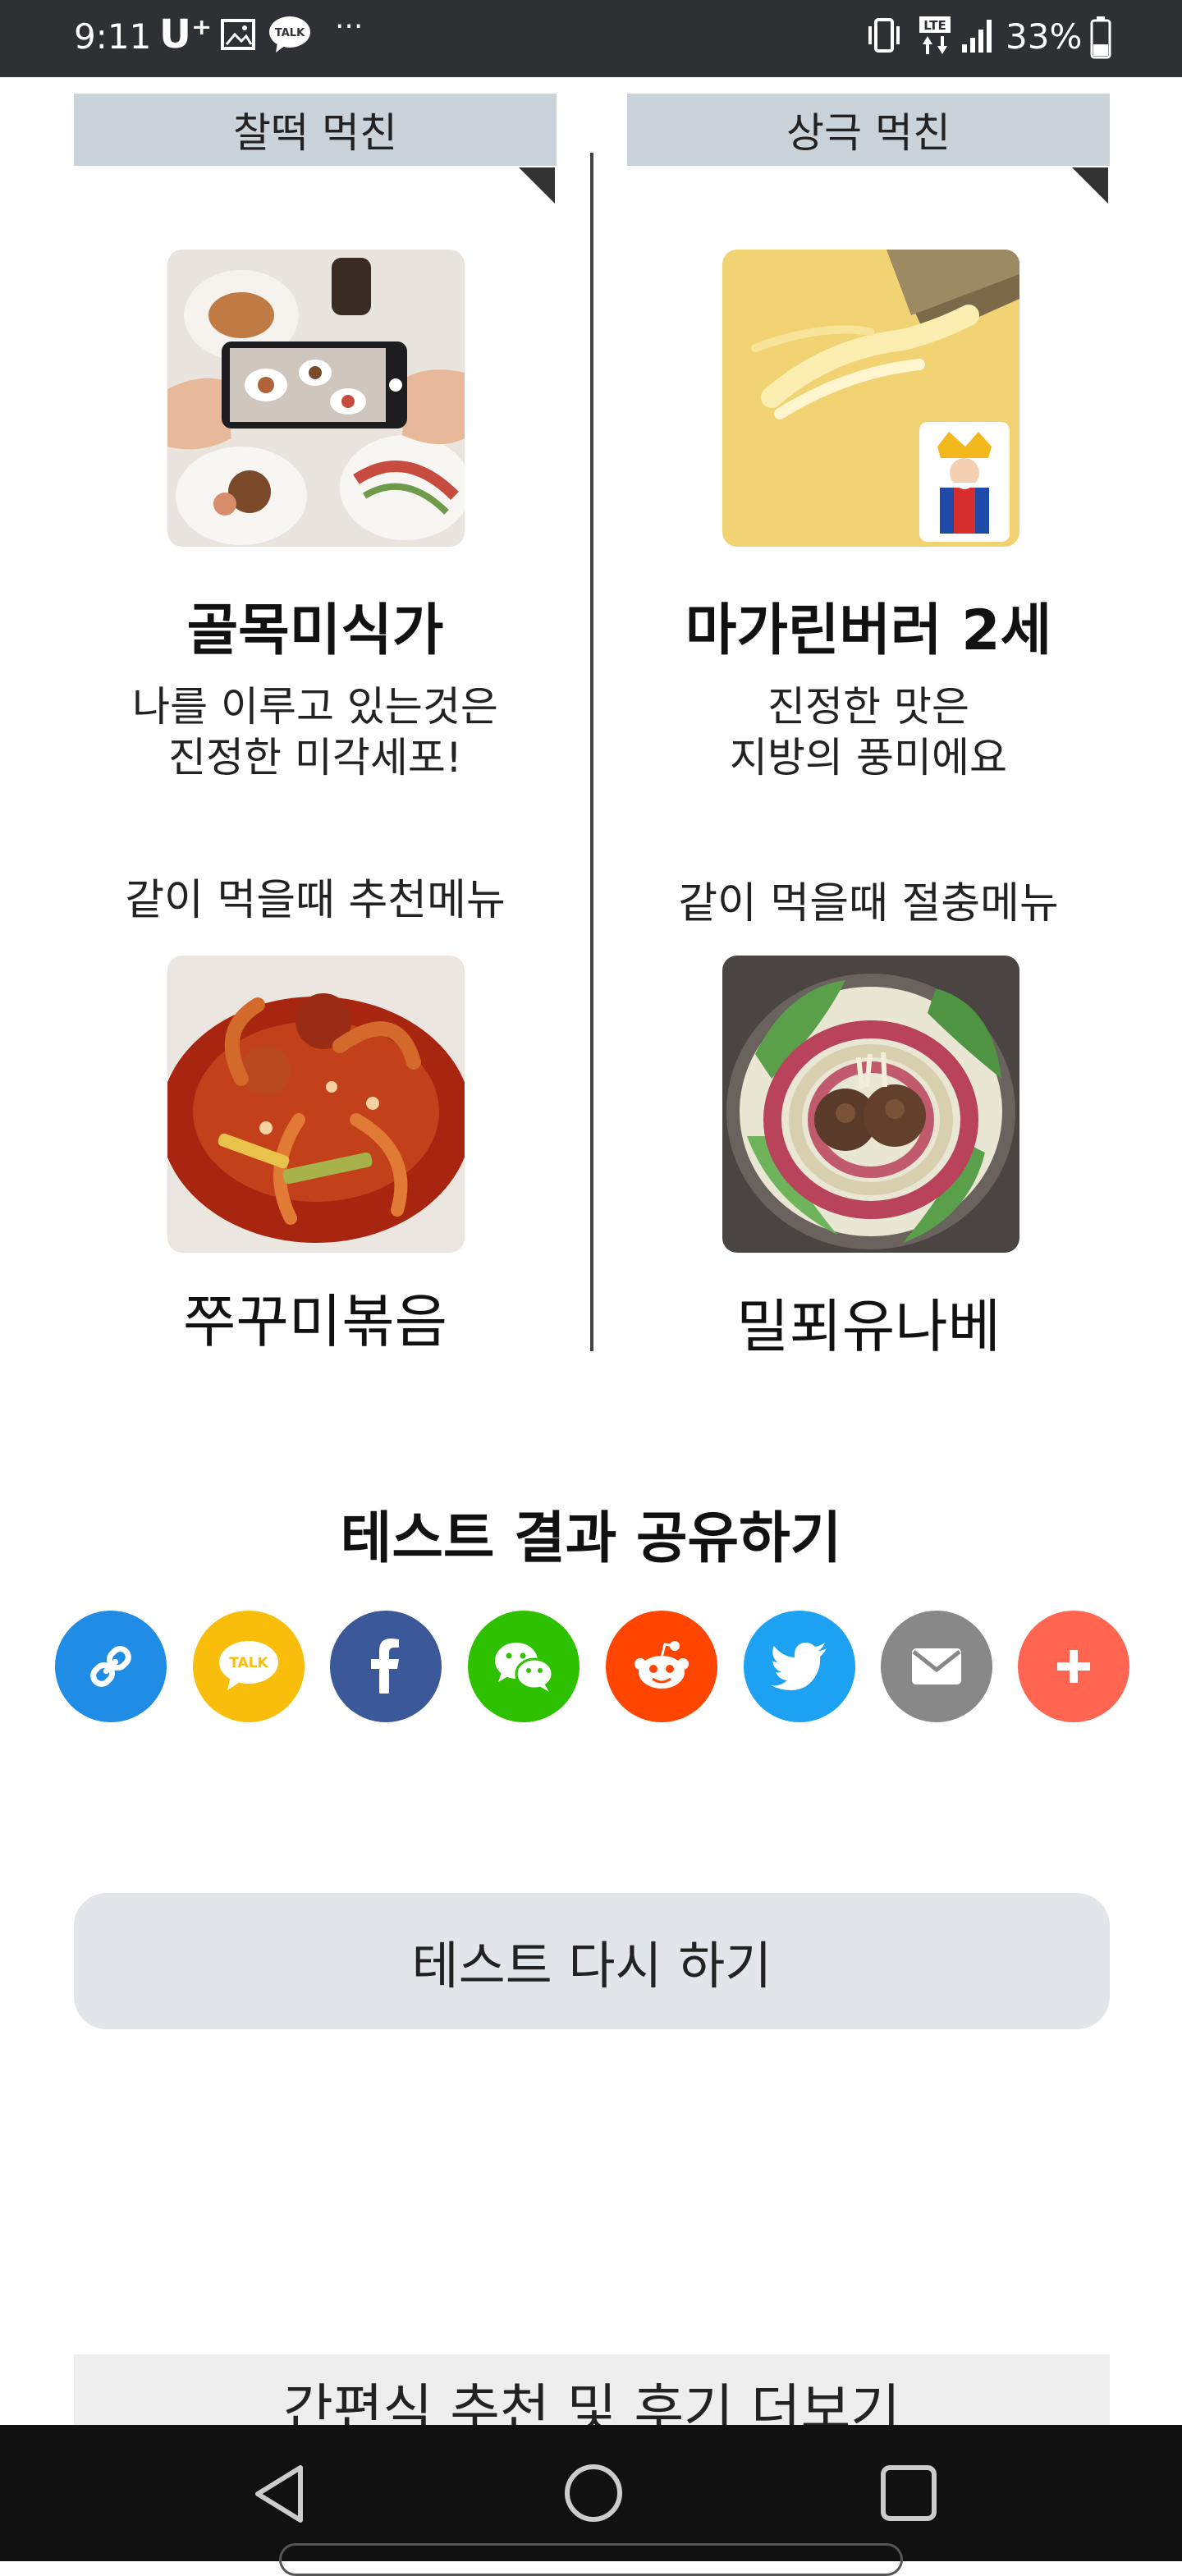 The width and height of the screenshot is (1182, 2576). What do you see at coordinates (591, 1539) in the screenshot?
I see `share-title: 테스트 결과 공유하기` at bounding box center [591, 1539].